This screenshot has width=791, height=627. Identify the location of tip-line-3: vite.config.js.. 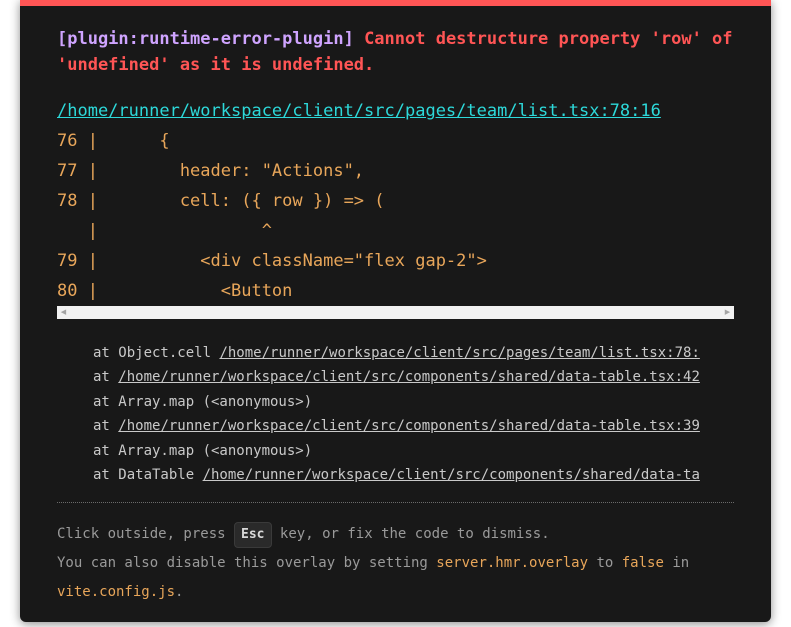
(395, 592).